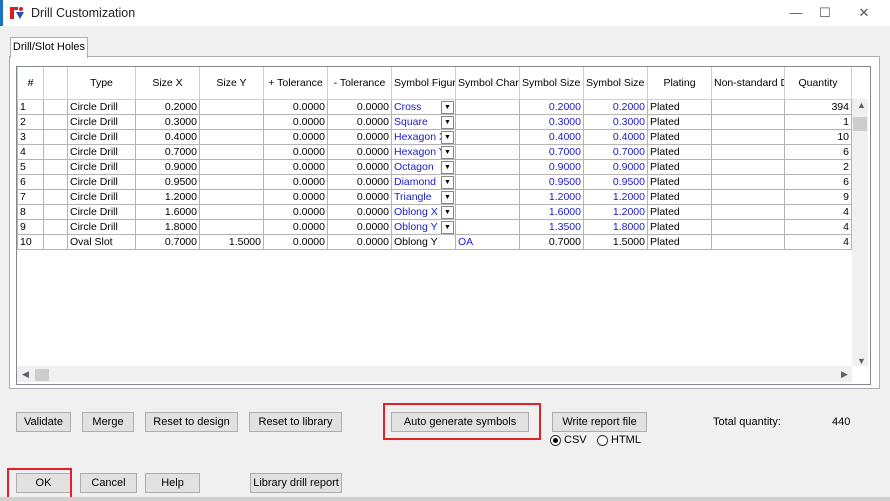 This screenshot has width=890, height=501. What do you see at coordinates (423, 227) in the screenshot?
I see `col-symbol-figure-cell: Oblong Y ▼` at bounding box center [423, 227].